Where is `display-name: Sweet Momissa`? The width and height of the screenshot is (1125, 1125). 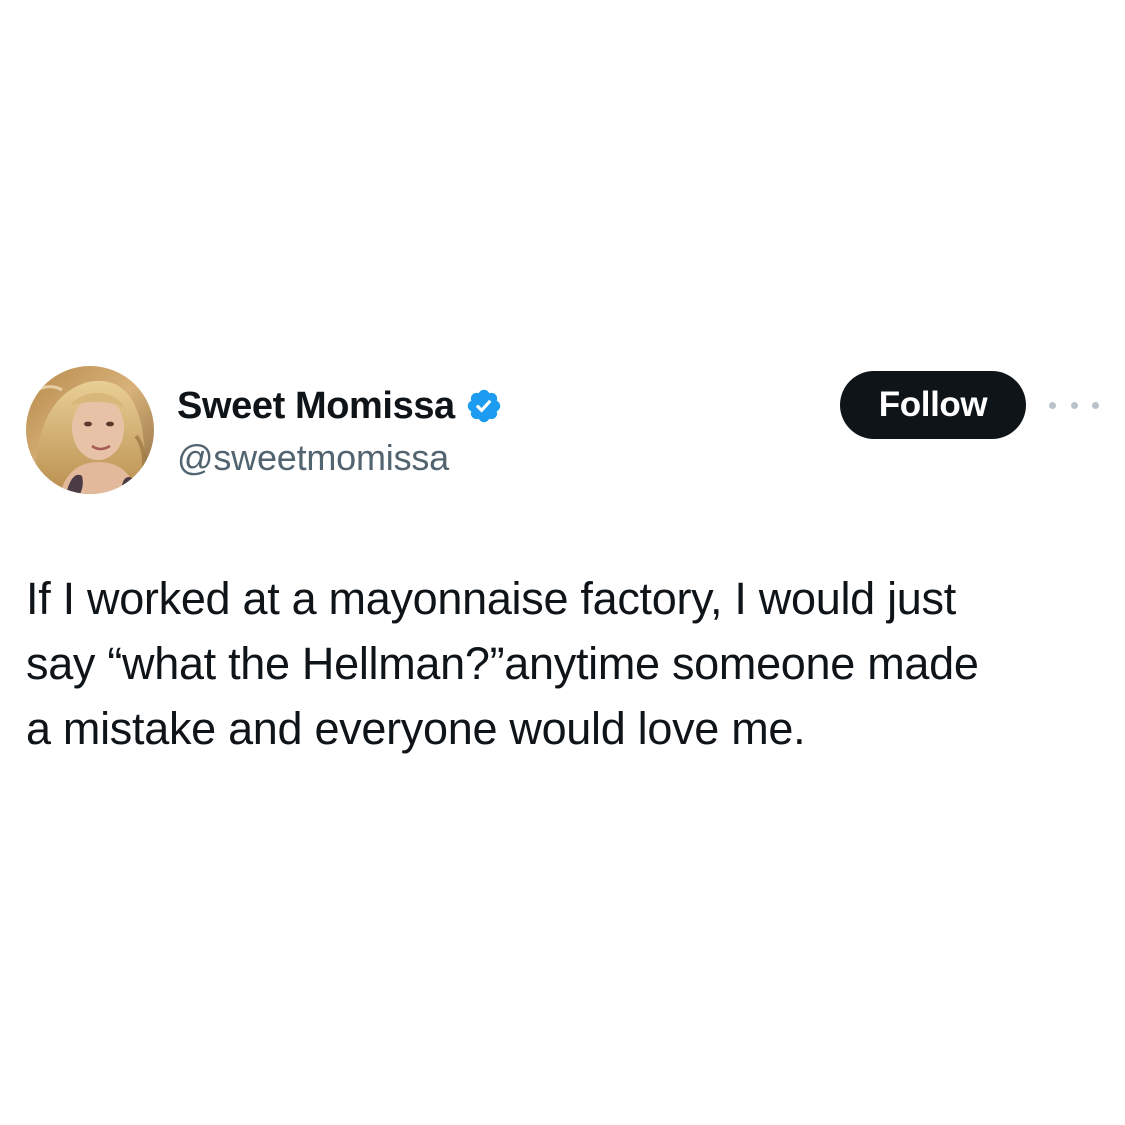
display-name: Sweet Momissa is located at coordinates (316, 406).